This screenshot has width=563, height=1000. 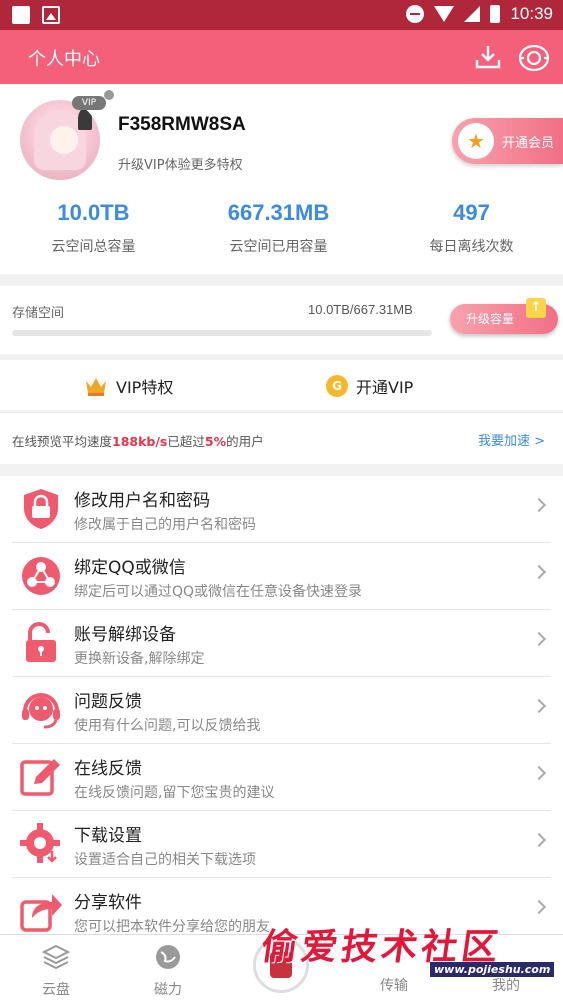 I want to click on speed-value: 188kb/s, so click(x=140, y=441).